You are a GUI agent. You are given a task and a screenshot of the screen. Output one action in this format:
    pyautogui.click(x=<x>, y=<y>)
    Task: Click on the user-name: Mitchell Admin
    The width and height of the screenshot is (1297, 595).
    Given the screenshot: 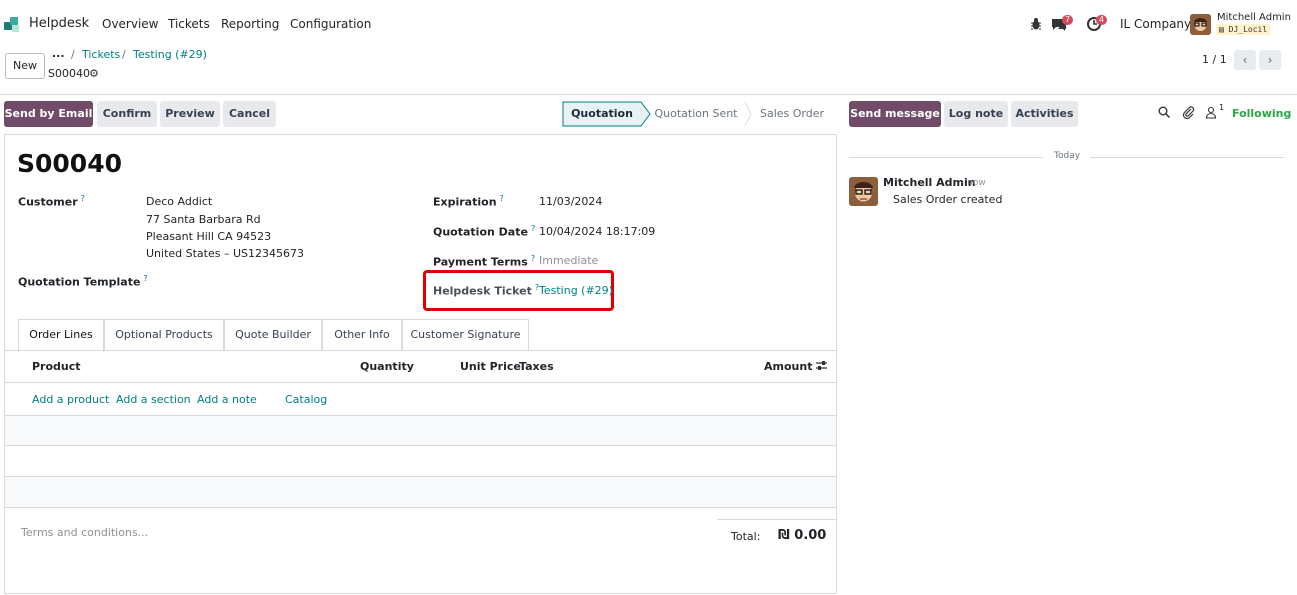 What is the action you would take?
    pyautogui.click(x=1254, y=17)
    